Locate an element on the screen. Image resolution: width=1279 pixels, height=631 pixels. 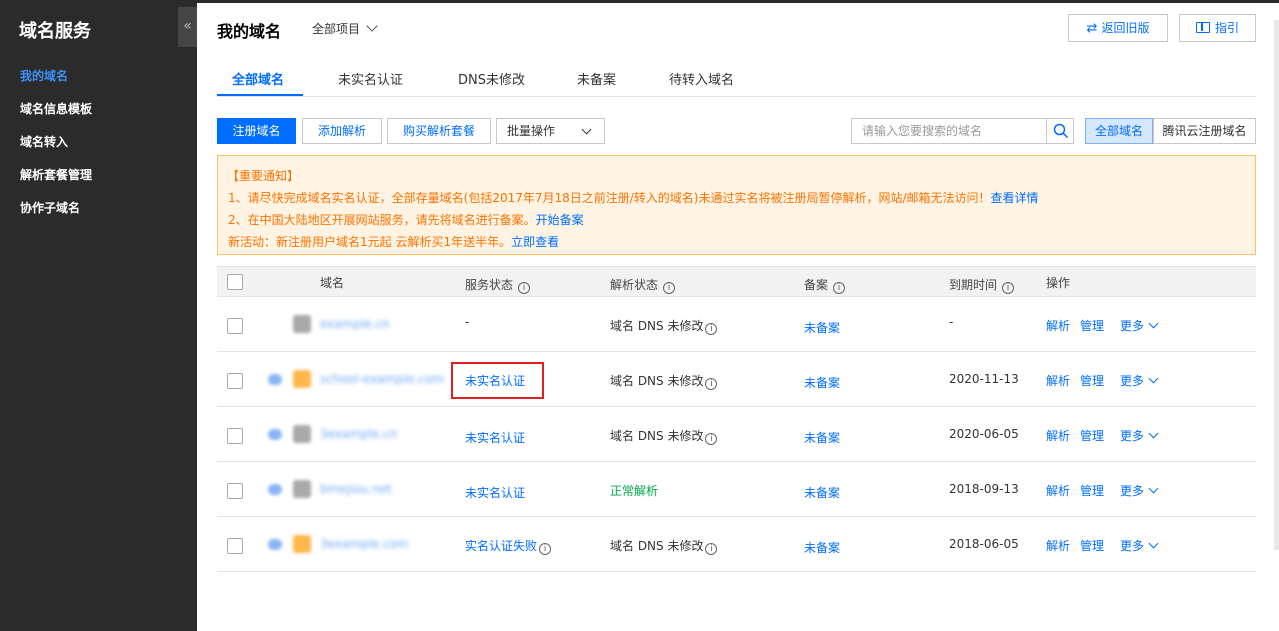
table-row: example.cn - 域名 DNS 未修改 i 未备案 - 解析 管理 更多 is located at coordinates (736, 324).